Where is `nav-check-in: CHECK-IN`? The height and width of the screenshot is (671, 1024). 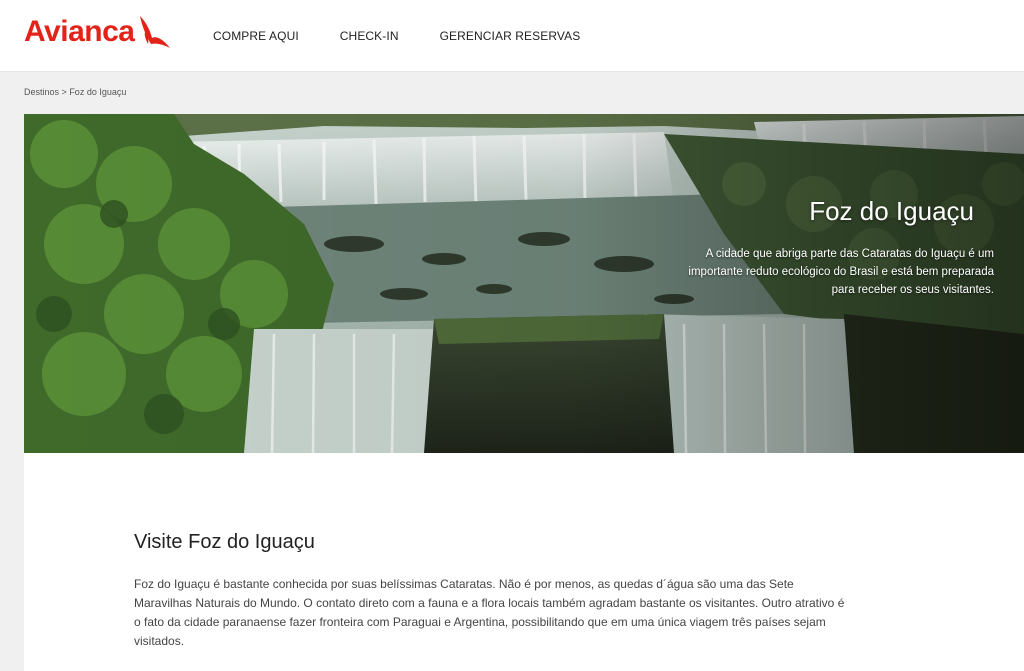
nav-check-in: CHECK-IN is located at coordinates (369, 36).